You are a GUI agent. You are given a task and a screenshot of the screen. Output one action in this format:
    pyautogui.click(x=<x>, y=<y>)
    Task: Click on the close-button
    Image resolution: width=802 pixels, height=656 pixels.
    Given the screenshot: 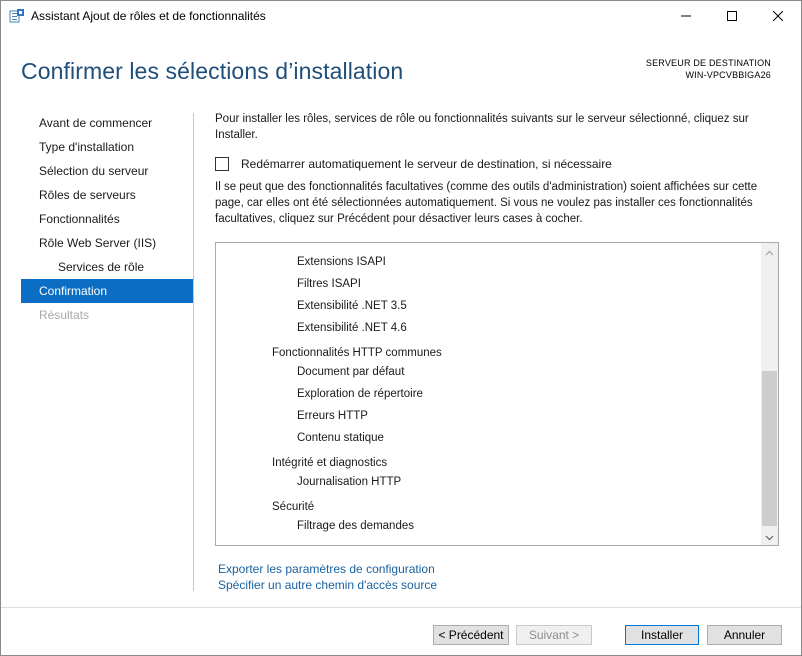 What is the action you would take?
    pyautogui.click(x=778, y=16)
    